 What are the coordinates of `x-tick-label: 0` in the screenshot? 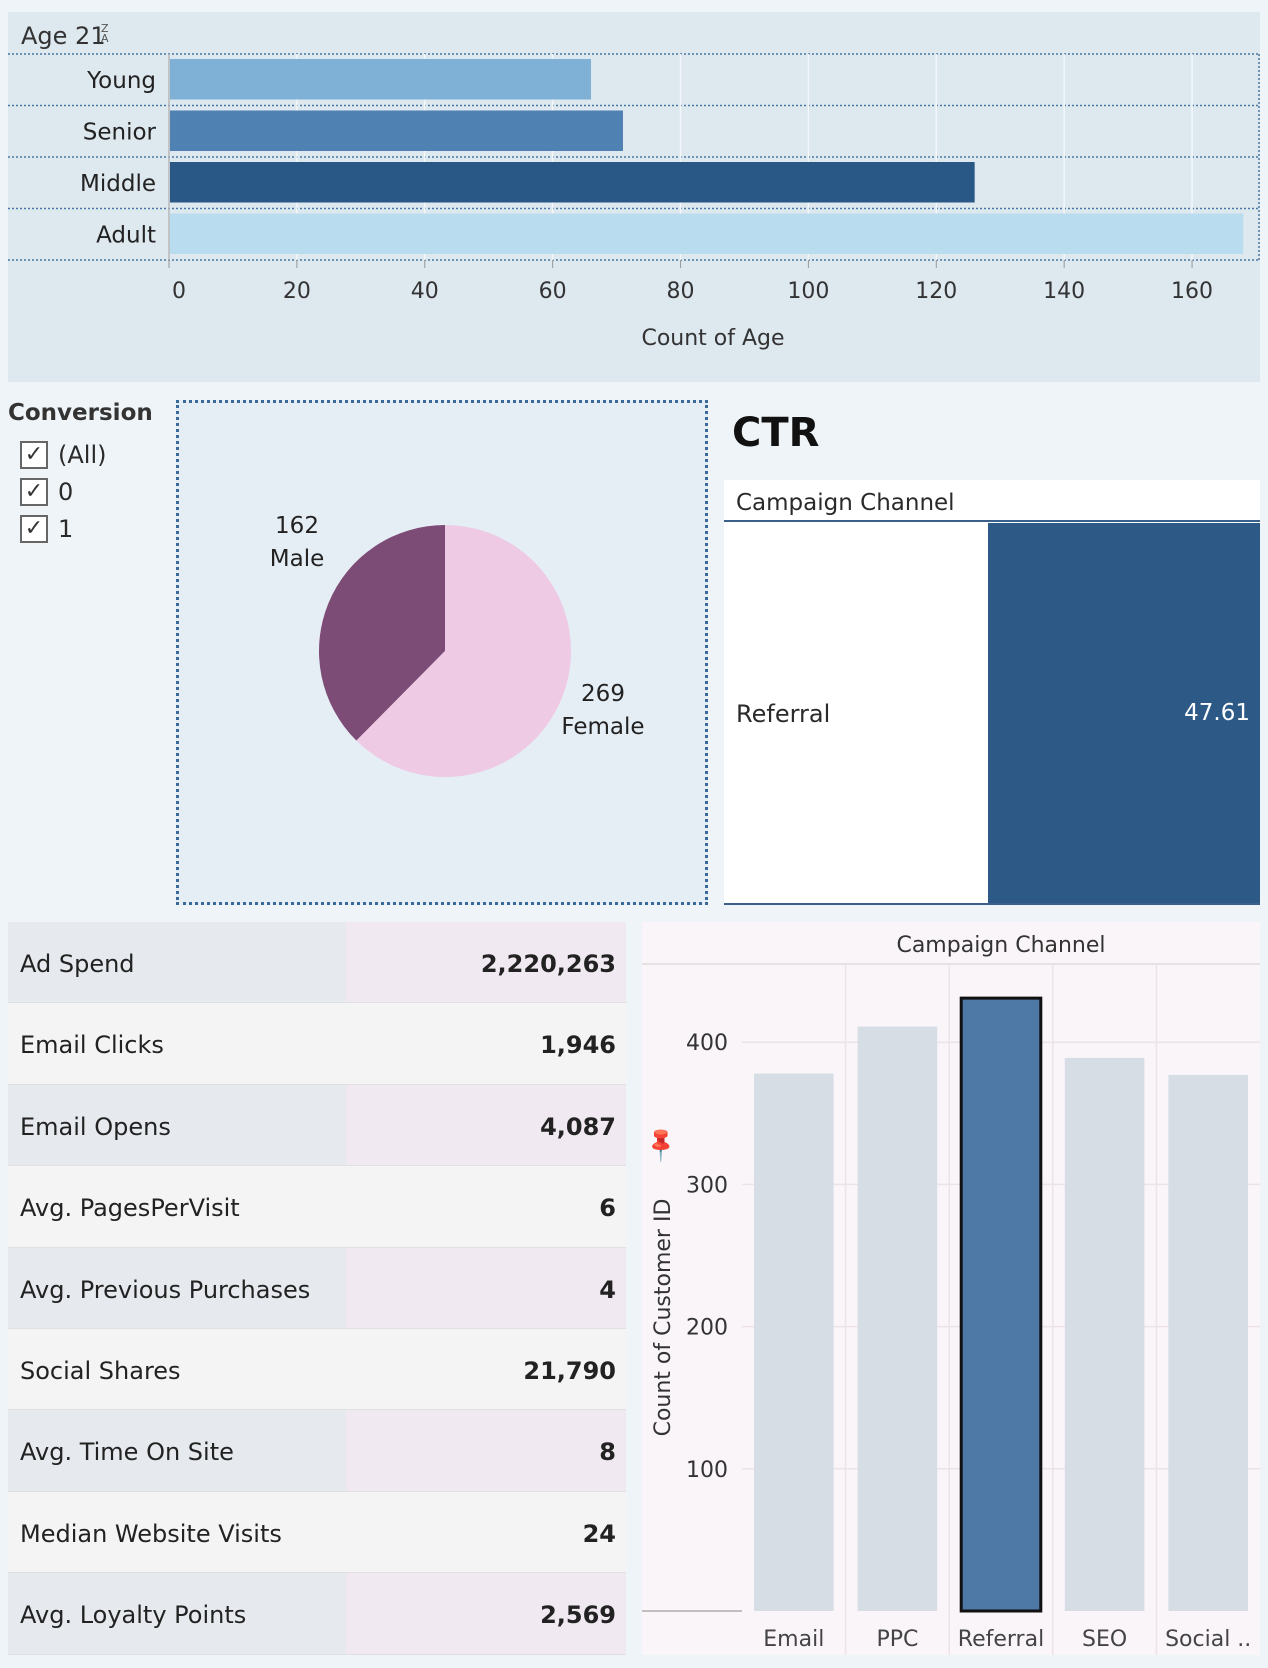 It's located at (179, 291).